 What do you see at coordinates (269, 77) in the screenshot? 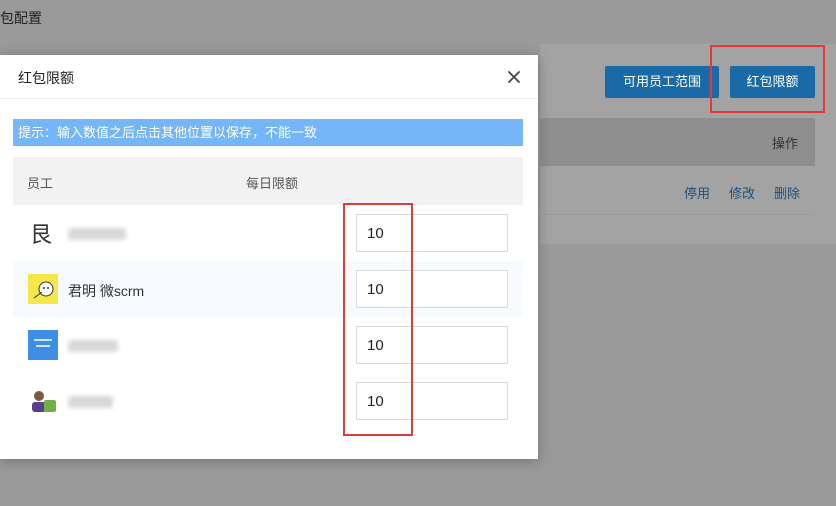
I see `dialog-header: 红包限额` at bounding box center [269, 77].